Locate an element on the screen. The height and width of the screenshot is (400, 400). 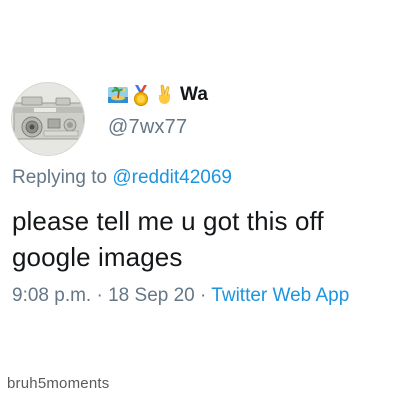
display-name-row: Wa is located at coordinates (157, 95).